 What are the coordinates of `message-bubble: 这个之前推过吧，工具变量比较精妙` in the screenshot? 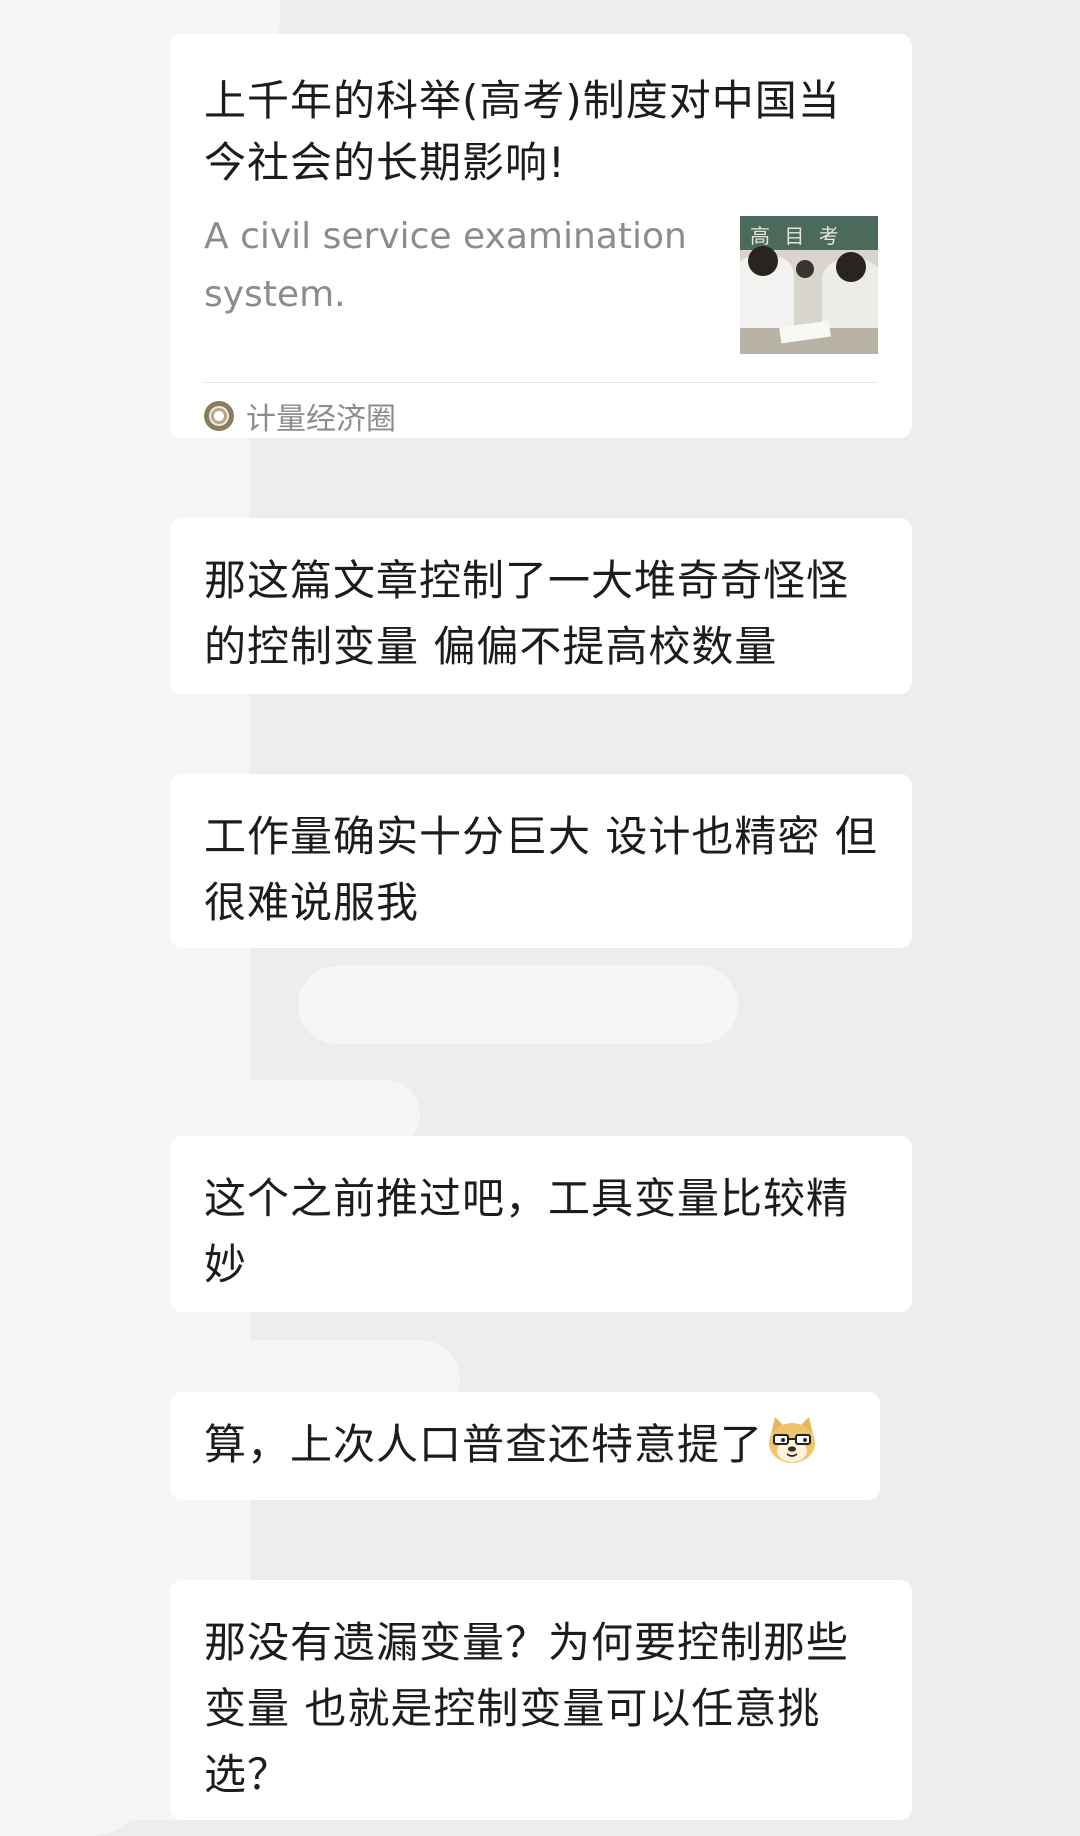 It's located at (541, 1224).